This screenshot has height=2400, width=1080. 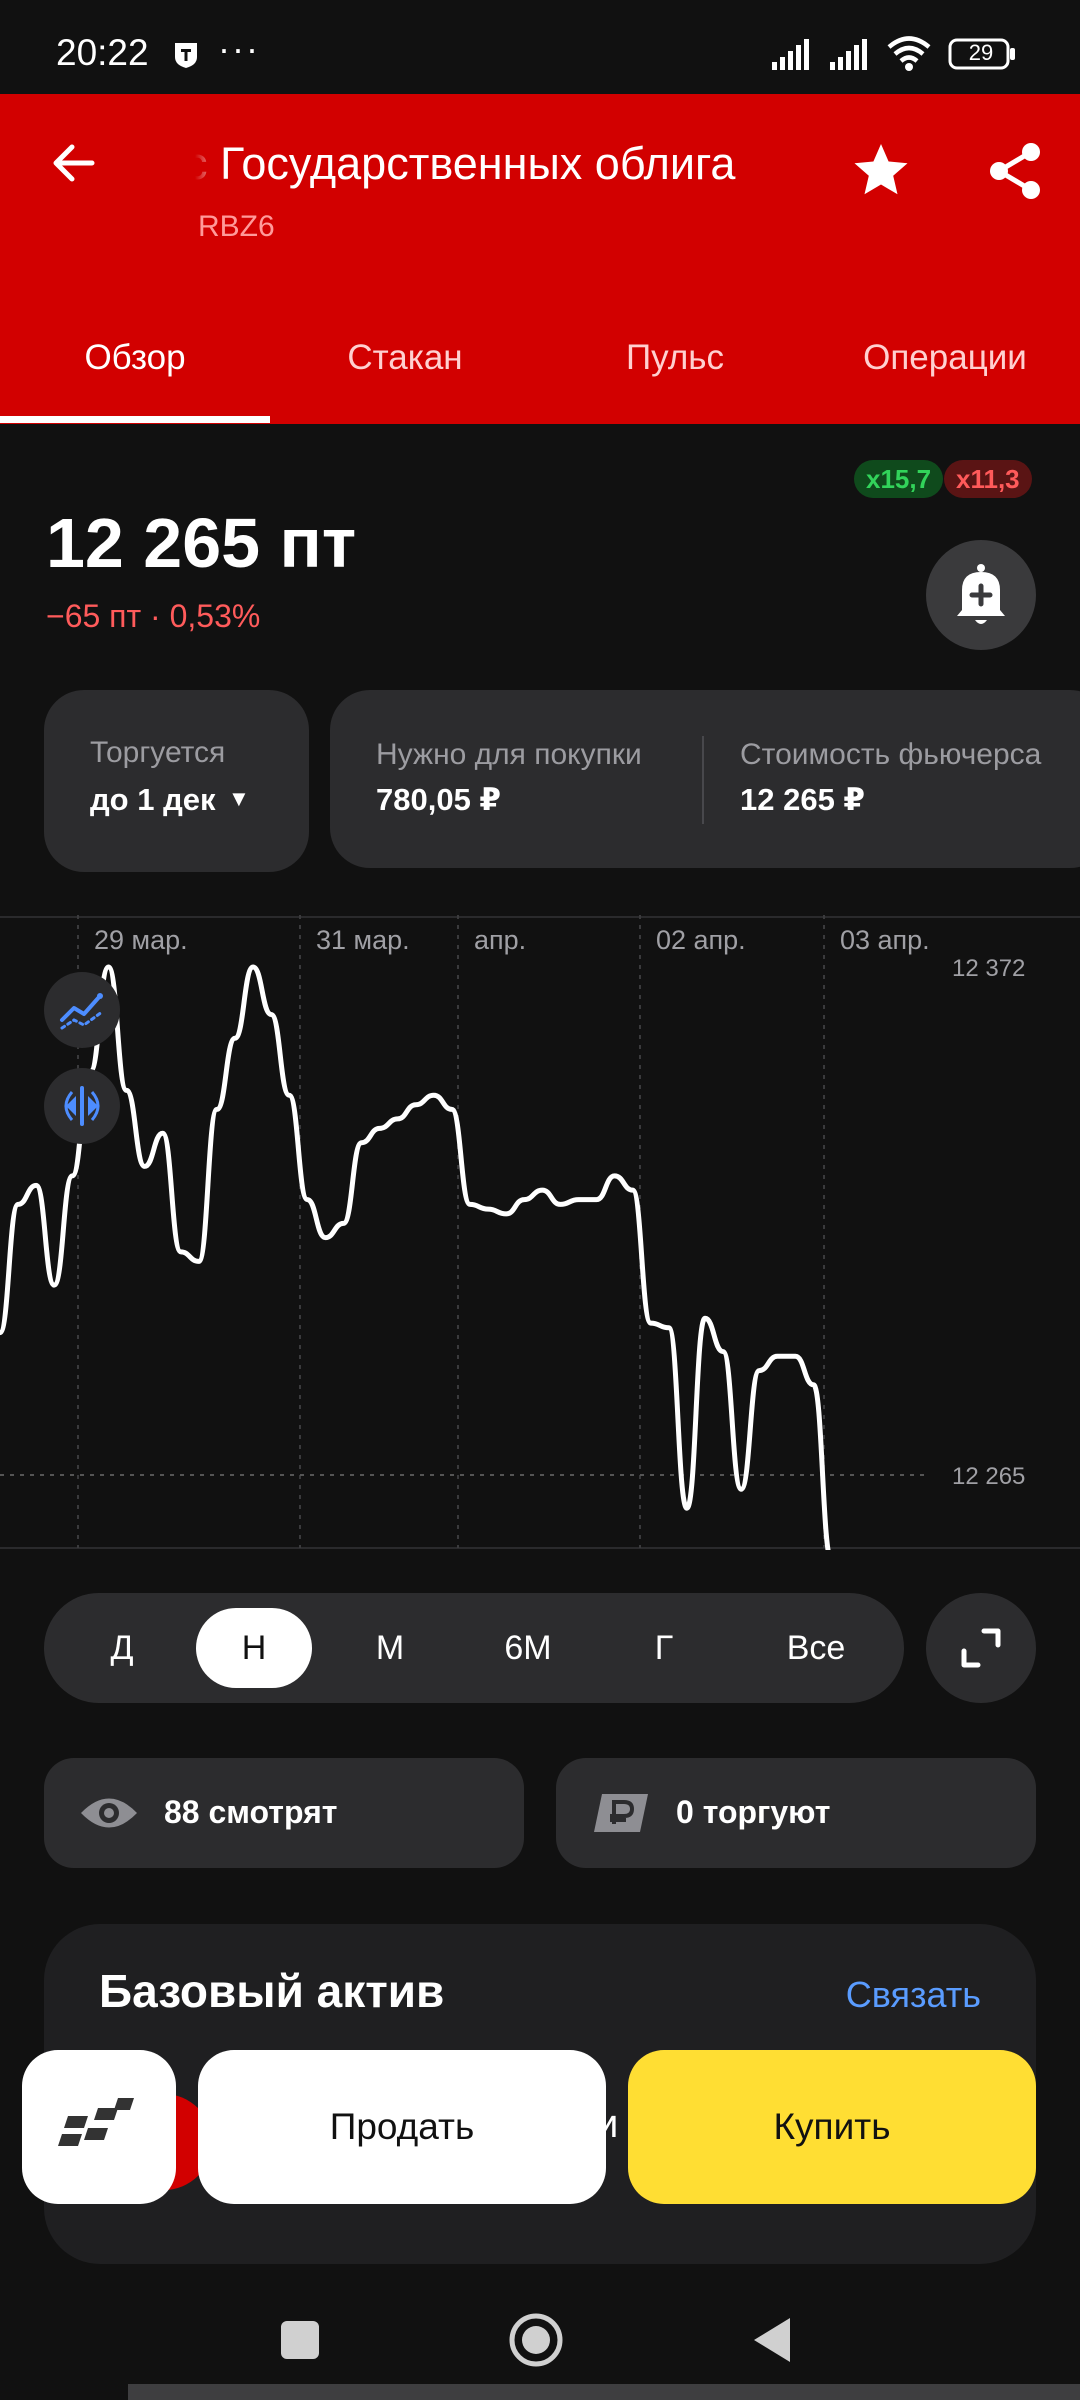 What do you see at coordinates (945, 379) in the screenshot?
I see `tab-operations: Операции` at bounding box center [945, 379].